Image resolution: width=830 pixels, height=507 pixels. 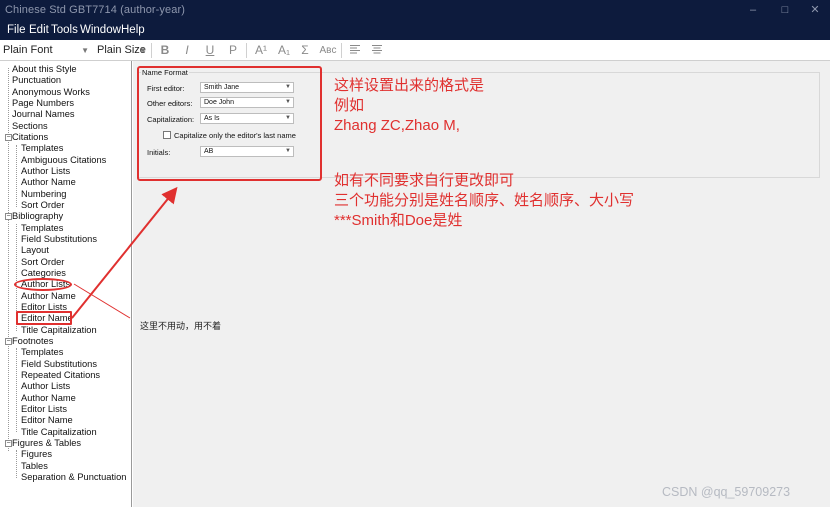 I want to click on annotation-line-5: 三个功能分别是姓名顺序、姓名顺序、大小写, so click(x=484, y=200).